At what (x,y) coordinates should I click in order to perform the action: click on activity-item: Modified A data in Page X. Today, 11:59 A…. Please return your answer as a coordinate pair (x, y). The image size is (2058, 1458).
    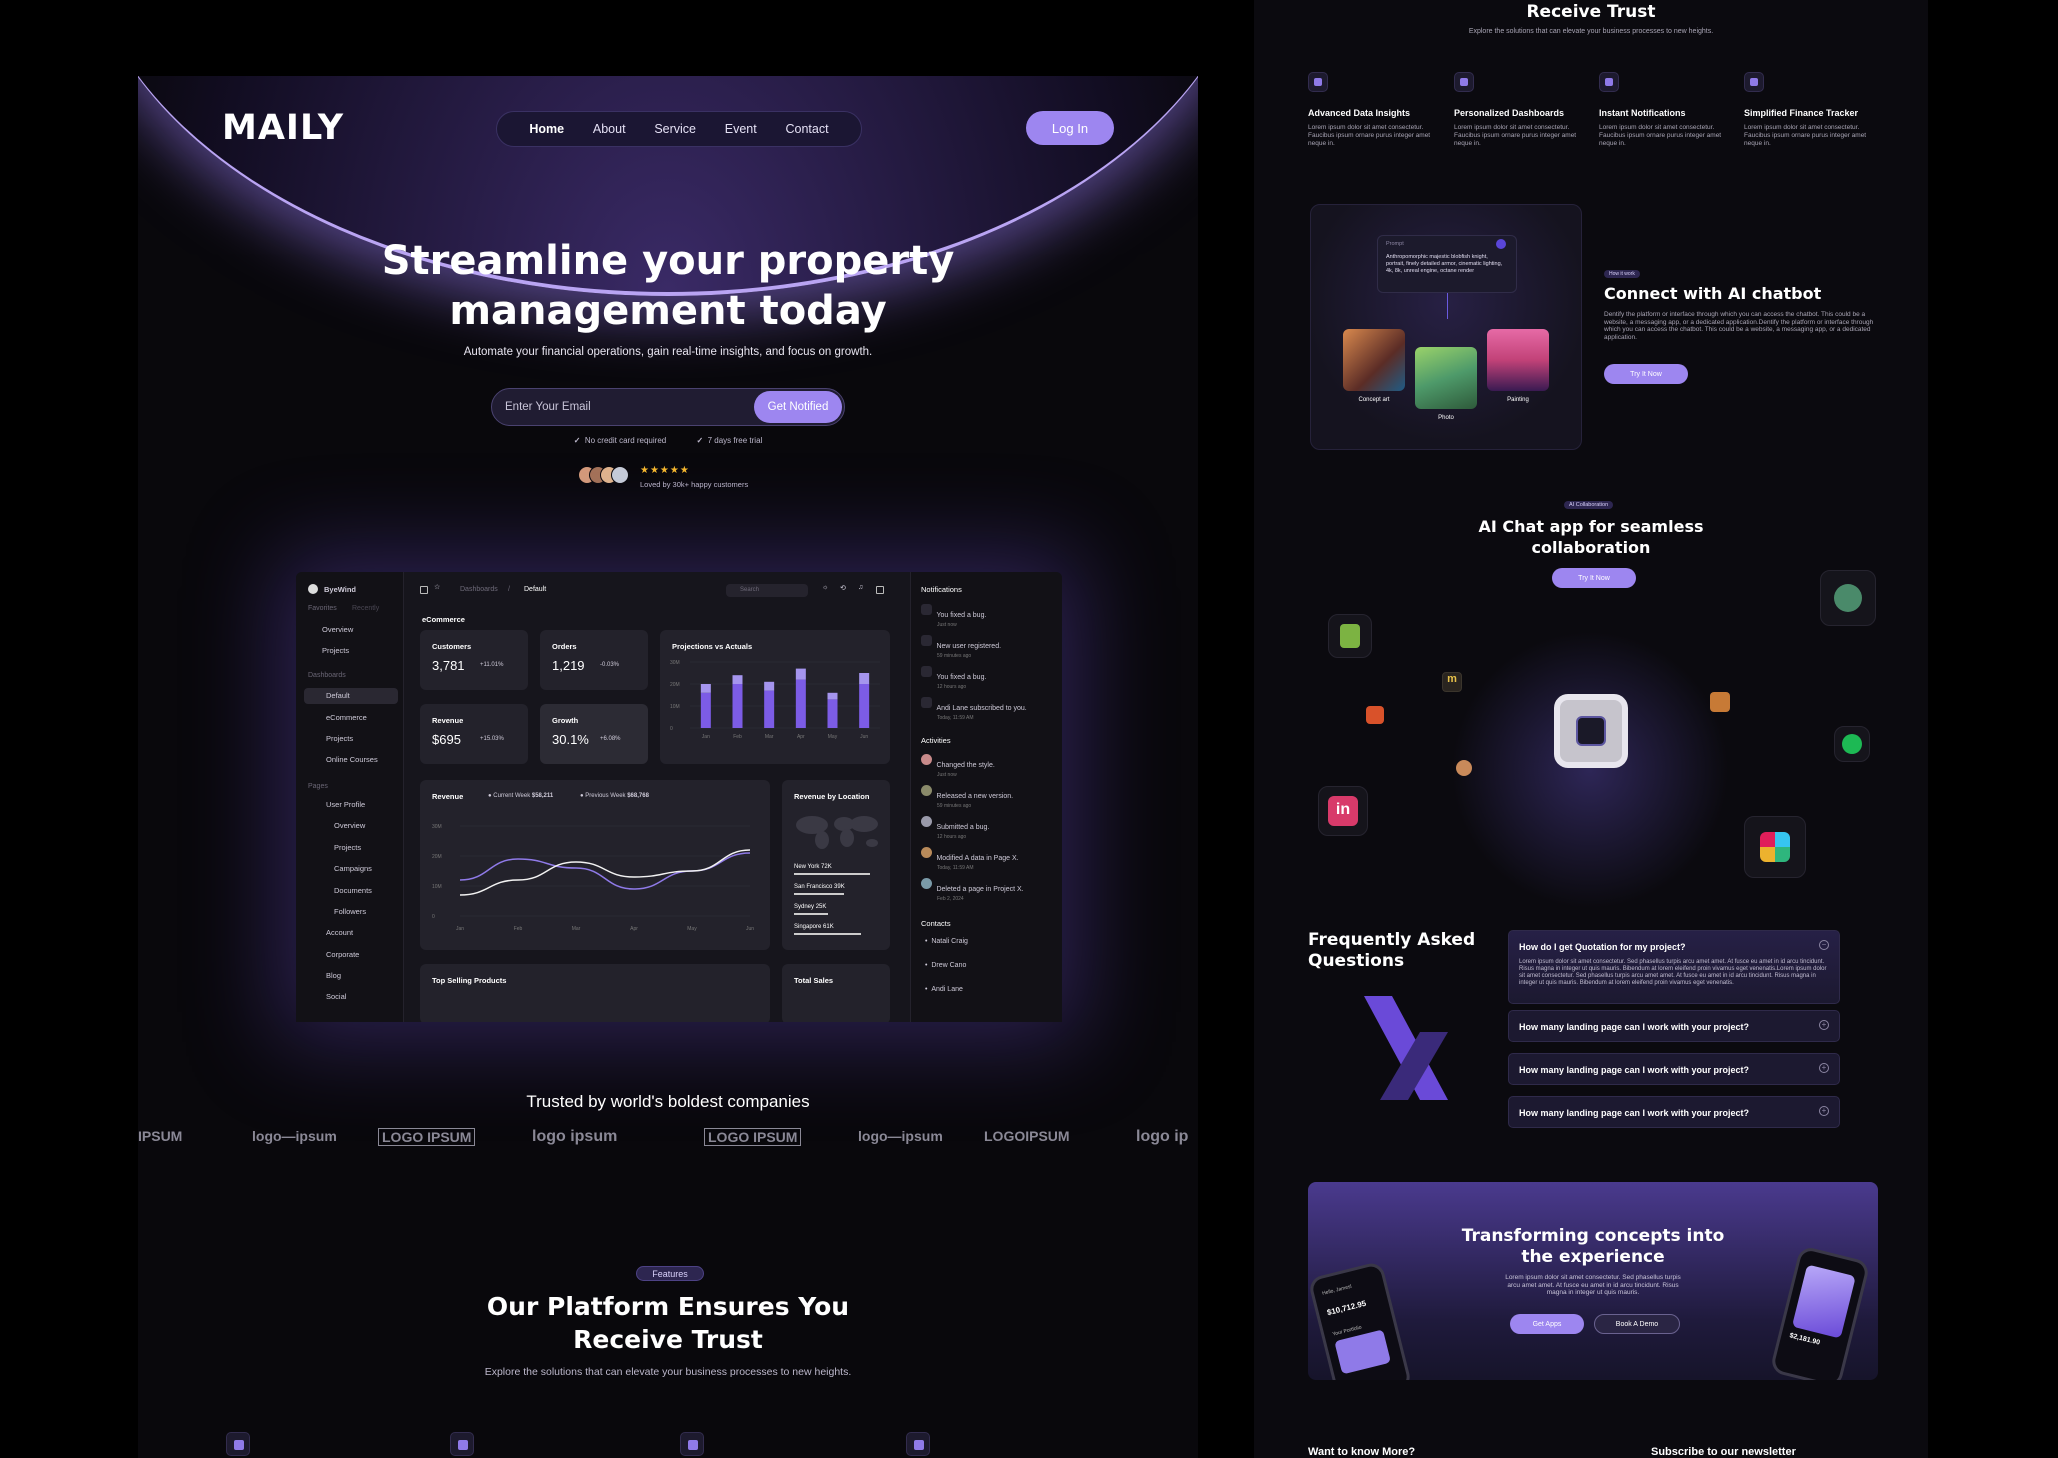
    Looking at the image, I should click on (970, 859).